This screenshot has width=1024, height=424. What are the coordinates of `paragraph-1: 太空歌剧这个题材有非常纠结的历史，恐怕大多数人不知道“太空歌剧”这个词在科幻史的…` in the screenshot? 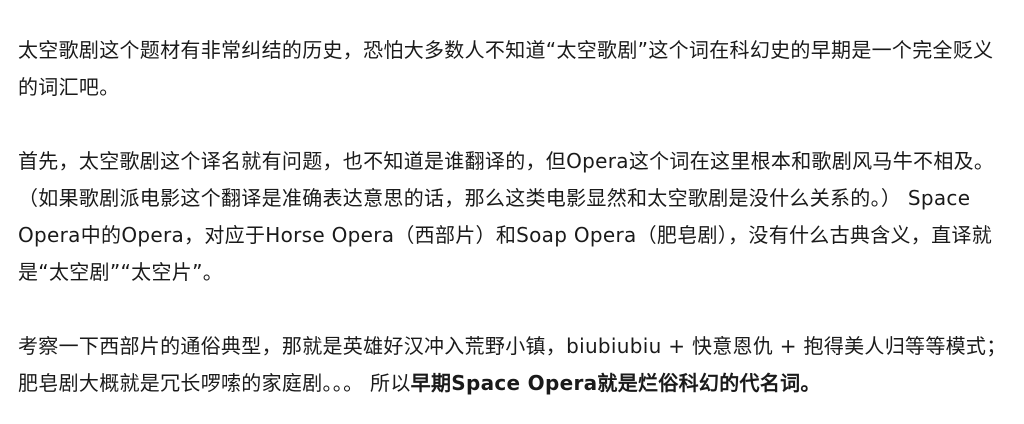 It's located at (506, 68).